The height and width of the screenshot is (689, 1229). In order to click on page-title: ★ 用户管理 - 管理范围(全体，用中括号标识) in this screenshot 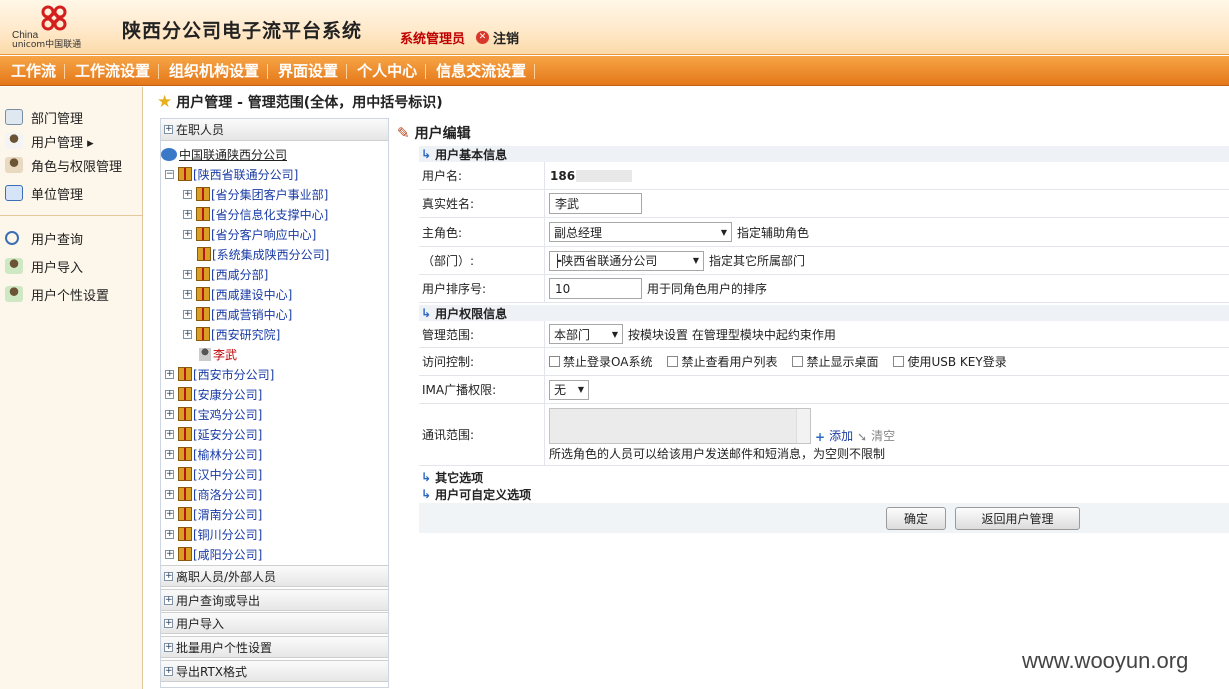, I will do `click(300, 102)`.